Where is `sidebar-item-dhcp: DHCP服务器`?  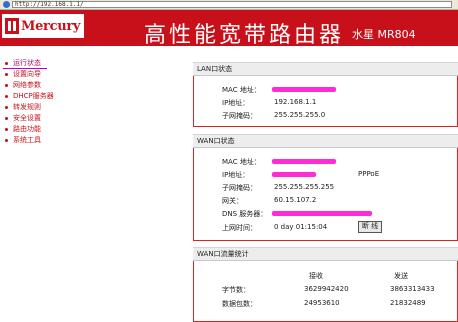 sidebar-item-dhcp: DHCP服务器 is located at coordinates (40, 96).